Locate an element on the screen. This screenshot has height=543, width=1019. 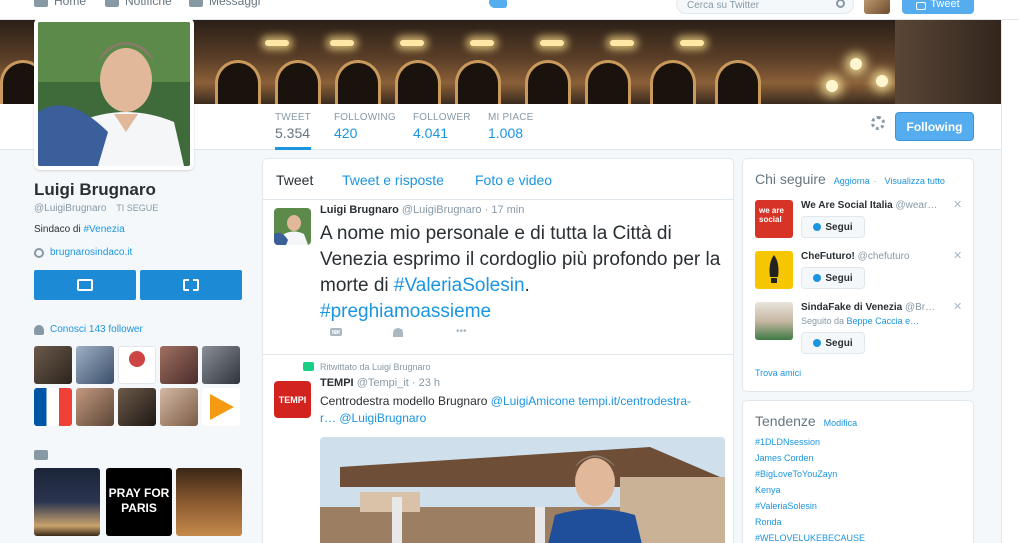
home-icon is located at coordinates (41, 3).